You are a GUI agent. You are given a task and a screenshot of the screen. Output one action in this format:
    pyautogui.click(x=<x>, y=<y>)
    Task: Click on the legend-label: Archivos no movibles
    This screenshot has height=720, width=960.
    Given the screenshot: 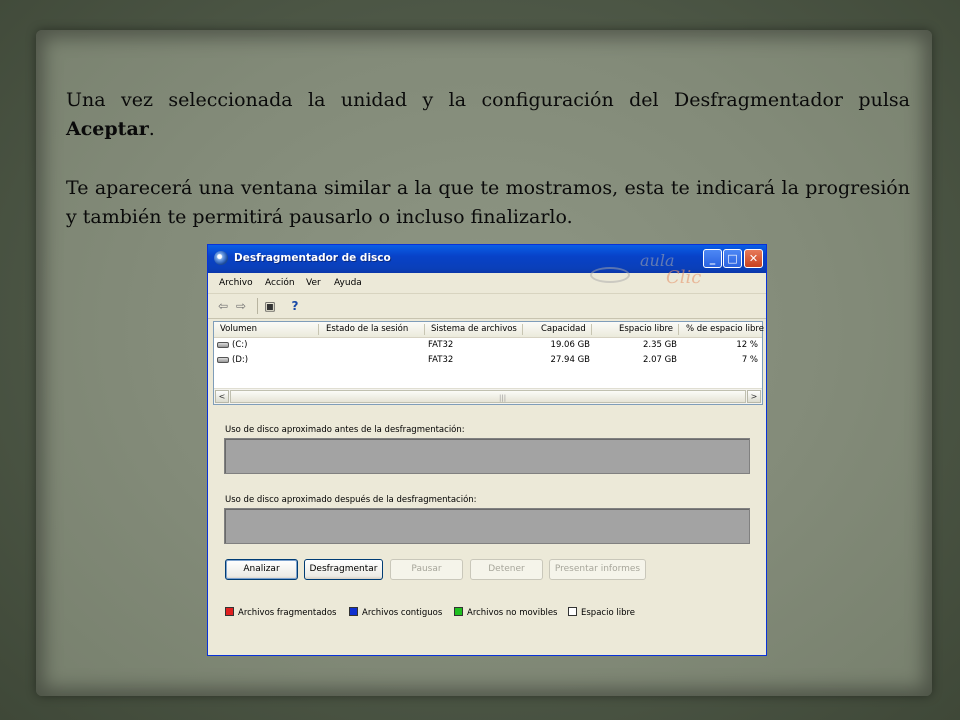 What is the action you would take?
    pyautogui.click(x=512, y=613)
    